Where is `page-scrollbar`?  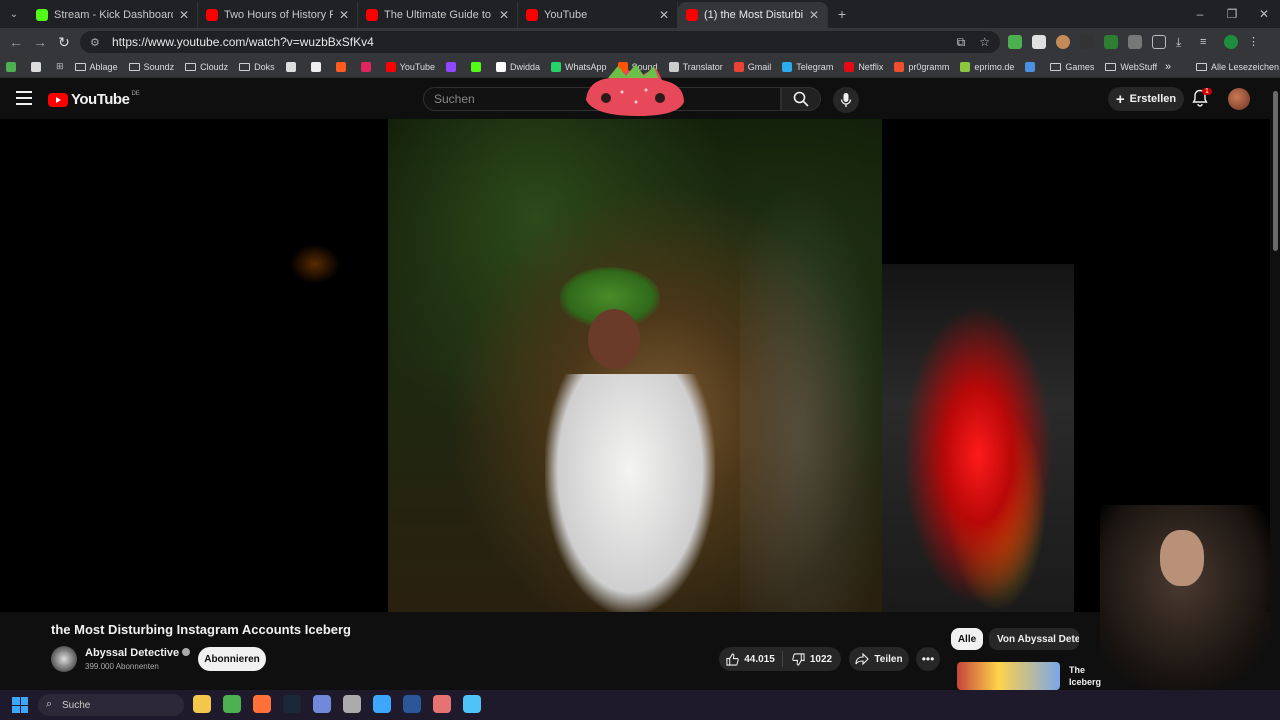
page-scrollbar is located at coordinates (1275, 384).